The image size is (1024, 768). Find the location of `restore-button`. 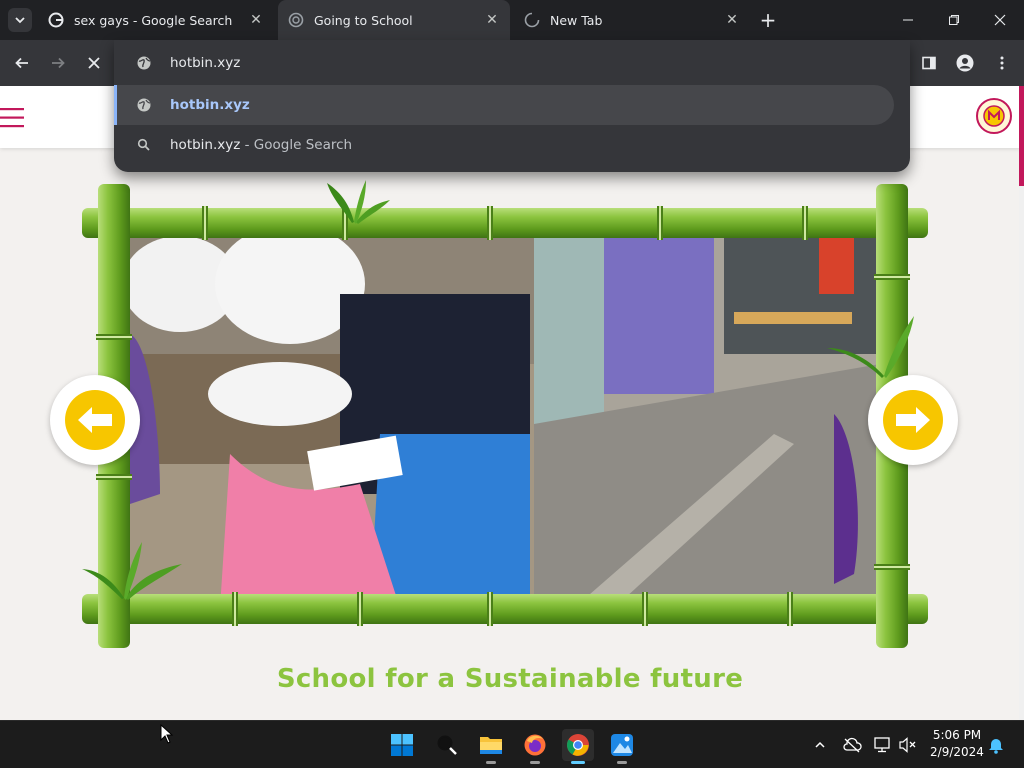

restore-button is located at coordinates (954, 20).